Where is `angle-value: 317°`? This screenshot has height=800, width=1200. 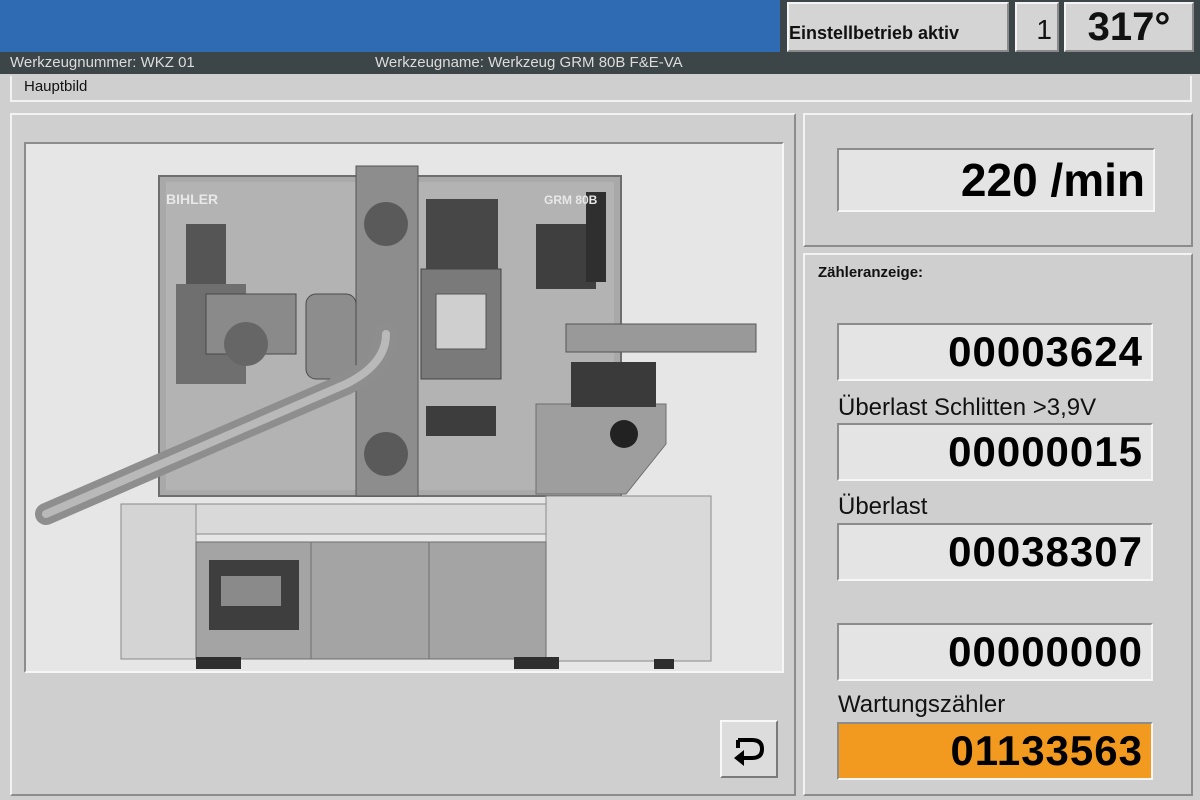 angle-value: 317° is located at coordinates (1129, 26).